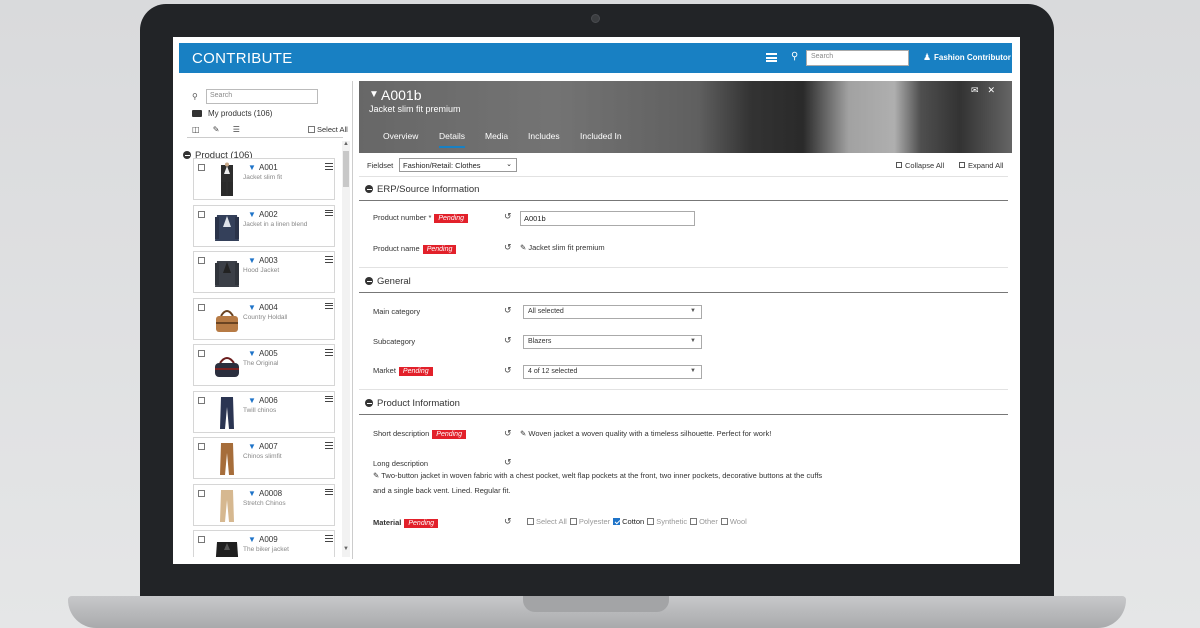 The image size is (1200, 628). Describe the element at coordinates (401, 433) in the screenshot. I see `label-text: Short description` at that location.